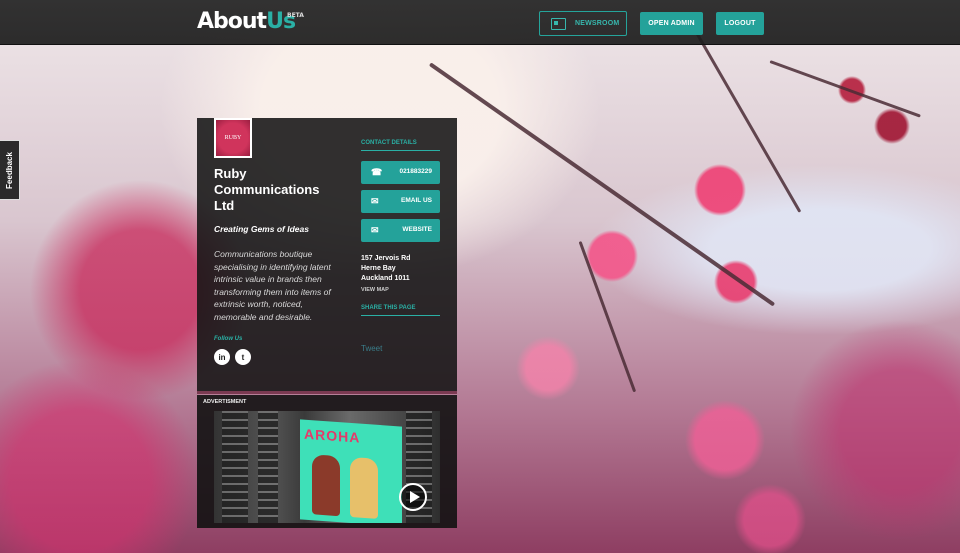 This screenshot has width=960, height=553. Describe the element at coordinates (295, 15) in the screenshot. I see `beta-badge: BETA` at that location.